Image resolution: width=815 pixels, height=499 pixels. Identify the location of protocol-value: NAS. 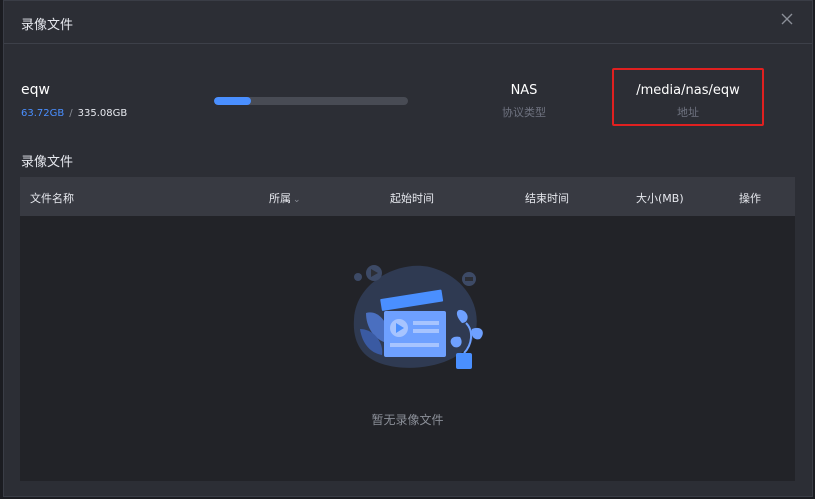
(524, 90).